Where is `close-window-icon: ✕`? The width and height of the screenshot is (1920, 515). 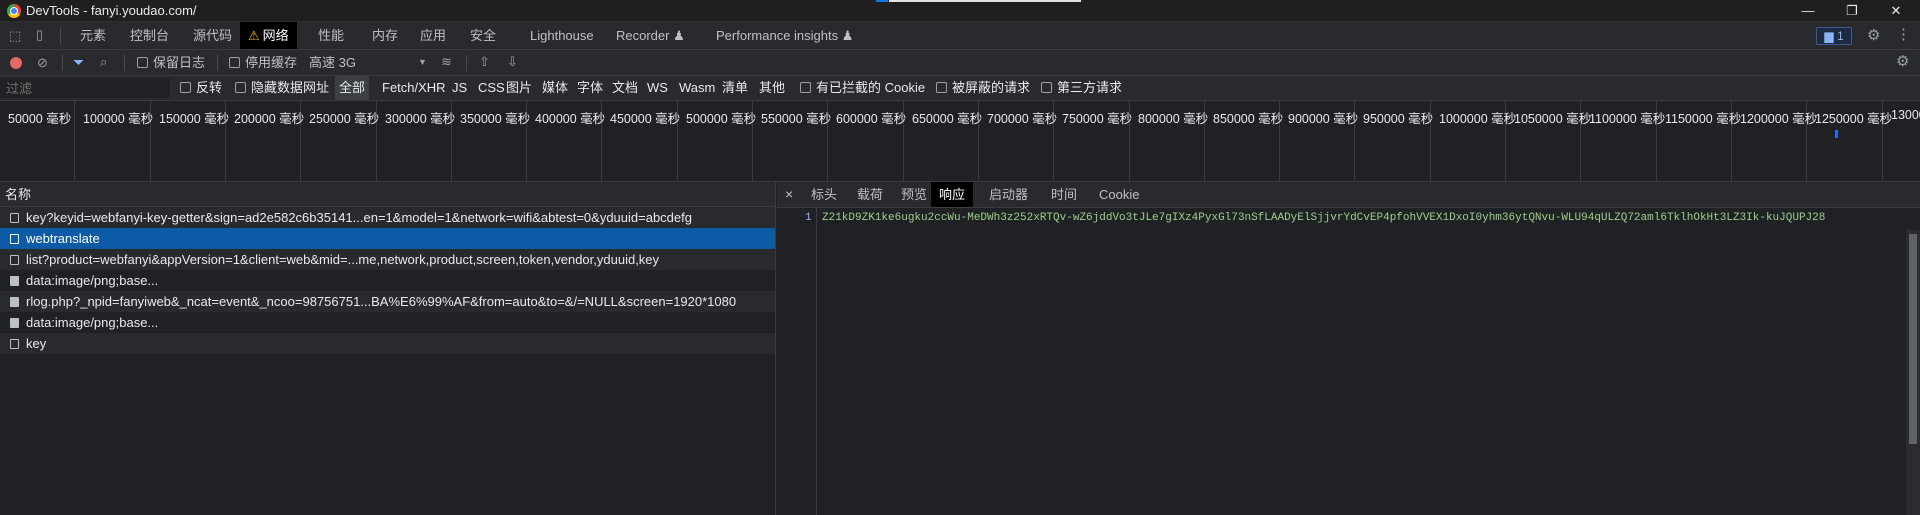 close-window-icon: ✕ is located at coordinates (1896, 11).